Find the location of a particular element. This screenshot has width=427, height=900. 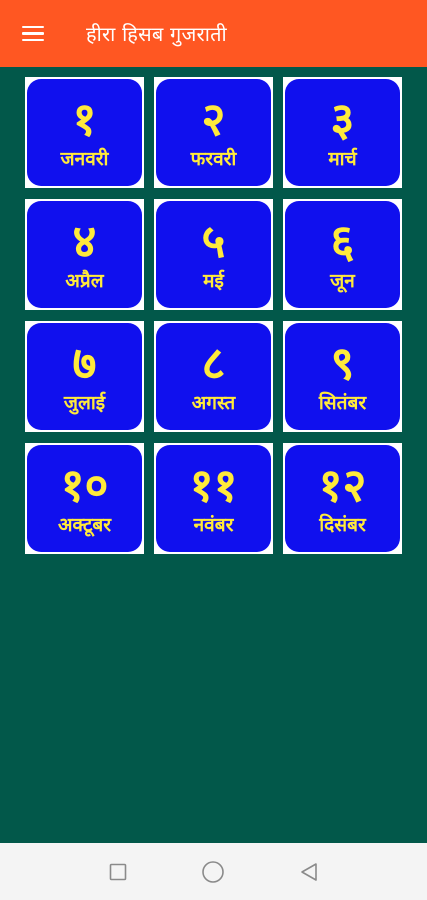

month-tile-2: २ फरवरी is located at coordinates (213, 132).